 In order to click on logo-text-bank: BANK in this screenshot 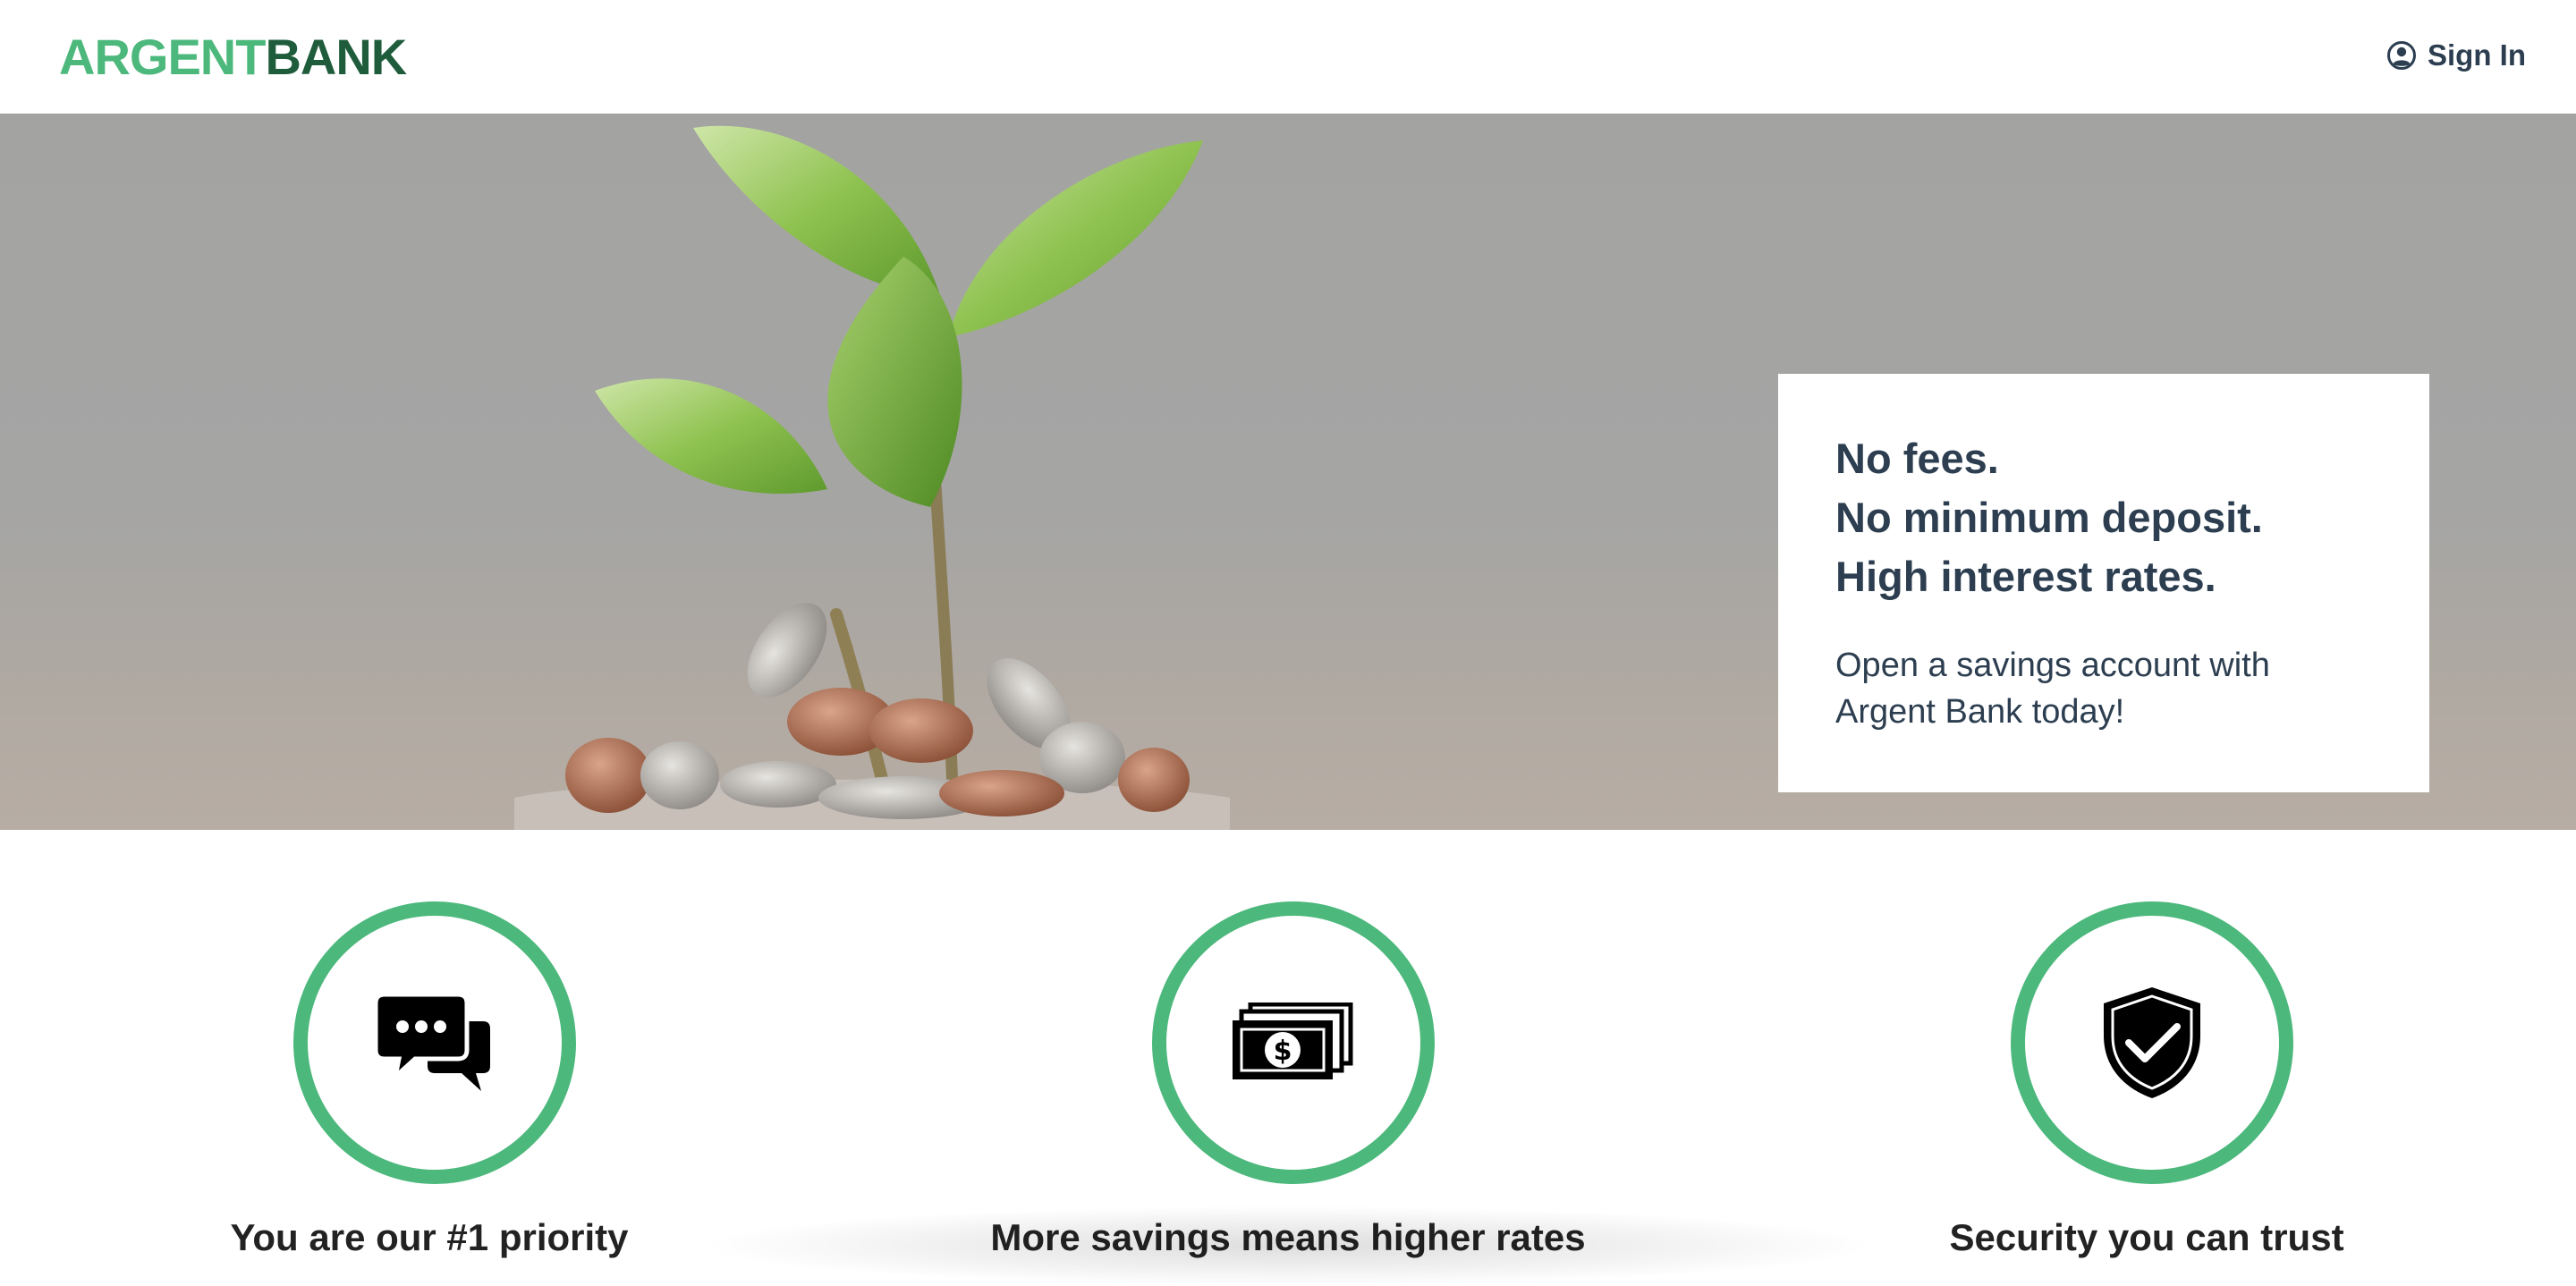, I will do `click(336, 57)`.